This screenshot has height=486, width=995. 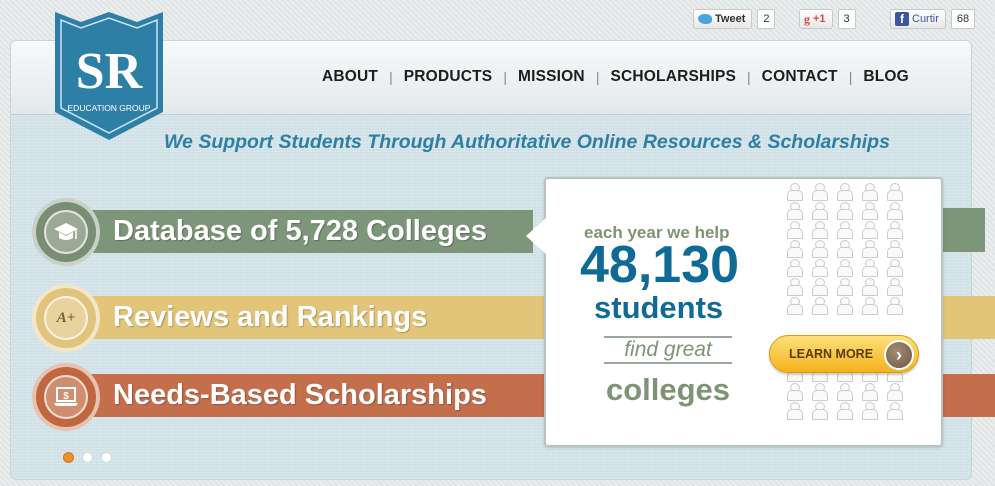 I want to click on people-grid, so click(x=849, y=301).